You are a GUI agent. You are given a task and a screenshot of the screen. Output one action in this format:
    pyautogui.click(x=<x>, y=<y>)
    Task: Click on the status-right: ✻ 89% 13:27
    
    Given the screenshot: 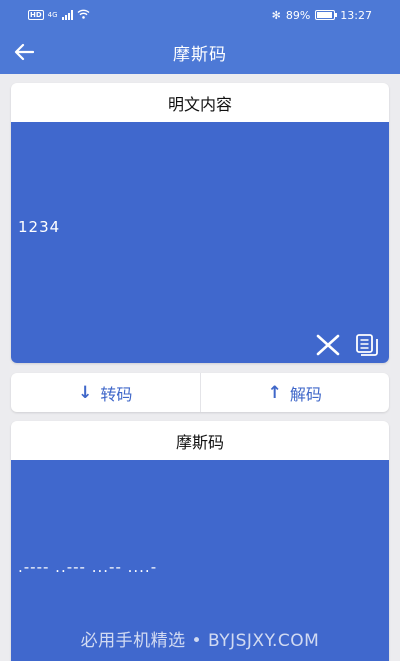 What is the action you would take?
    pyautogui.click(x=322, y=15)
    